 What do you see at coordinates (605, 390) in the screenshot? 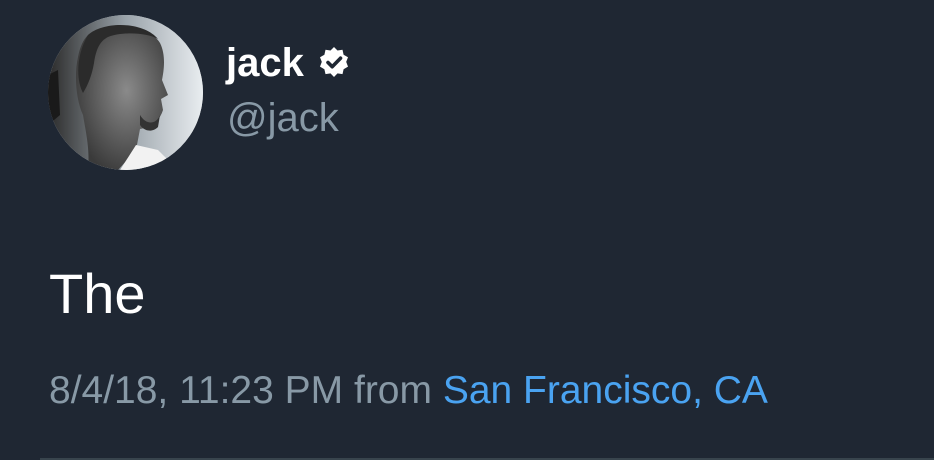
I see `location-link: San Francisco, CA` at bounding box center [605, 390].